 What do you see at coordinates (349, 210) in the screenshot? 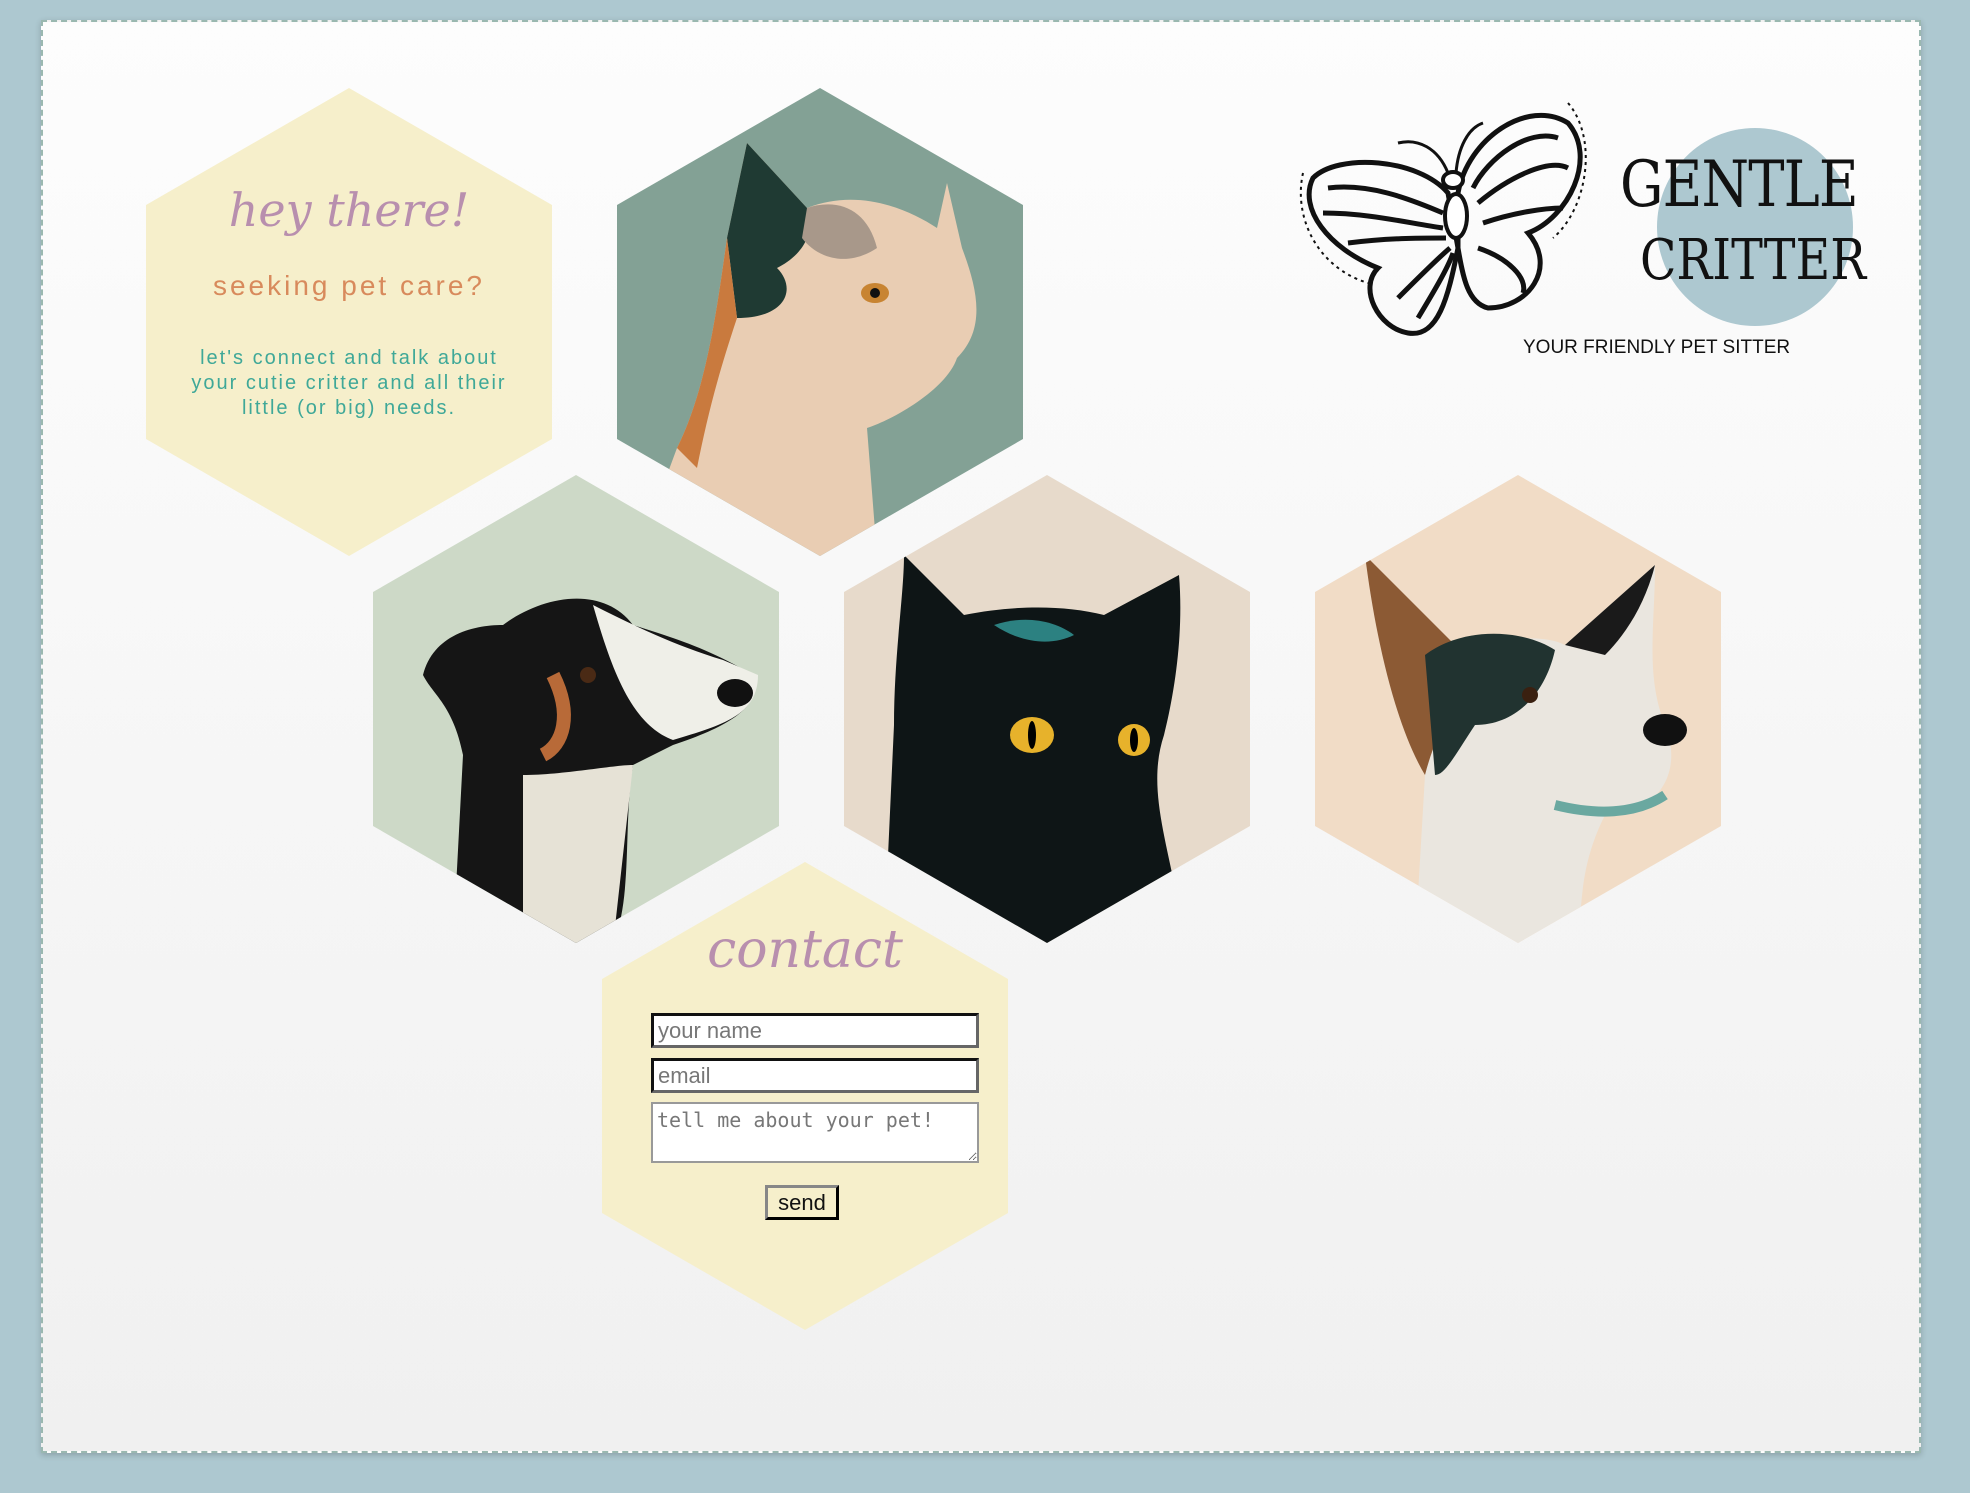
I see `intro-title: hey there!` at bounding box center [349, 210].